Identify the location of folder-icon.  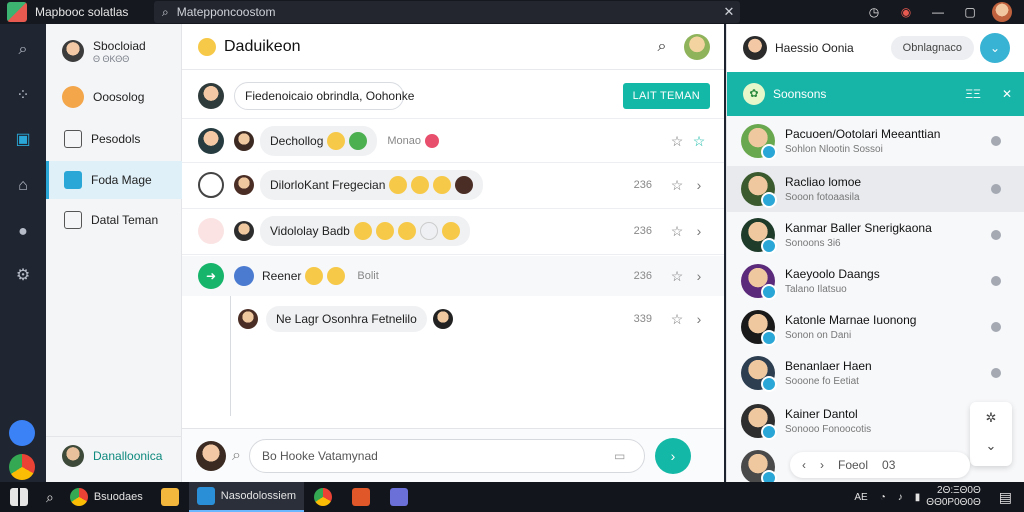
(169, 497).